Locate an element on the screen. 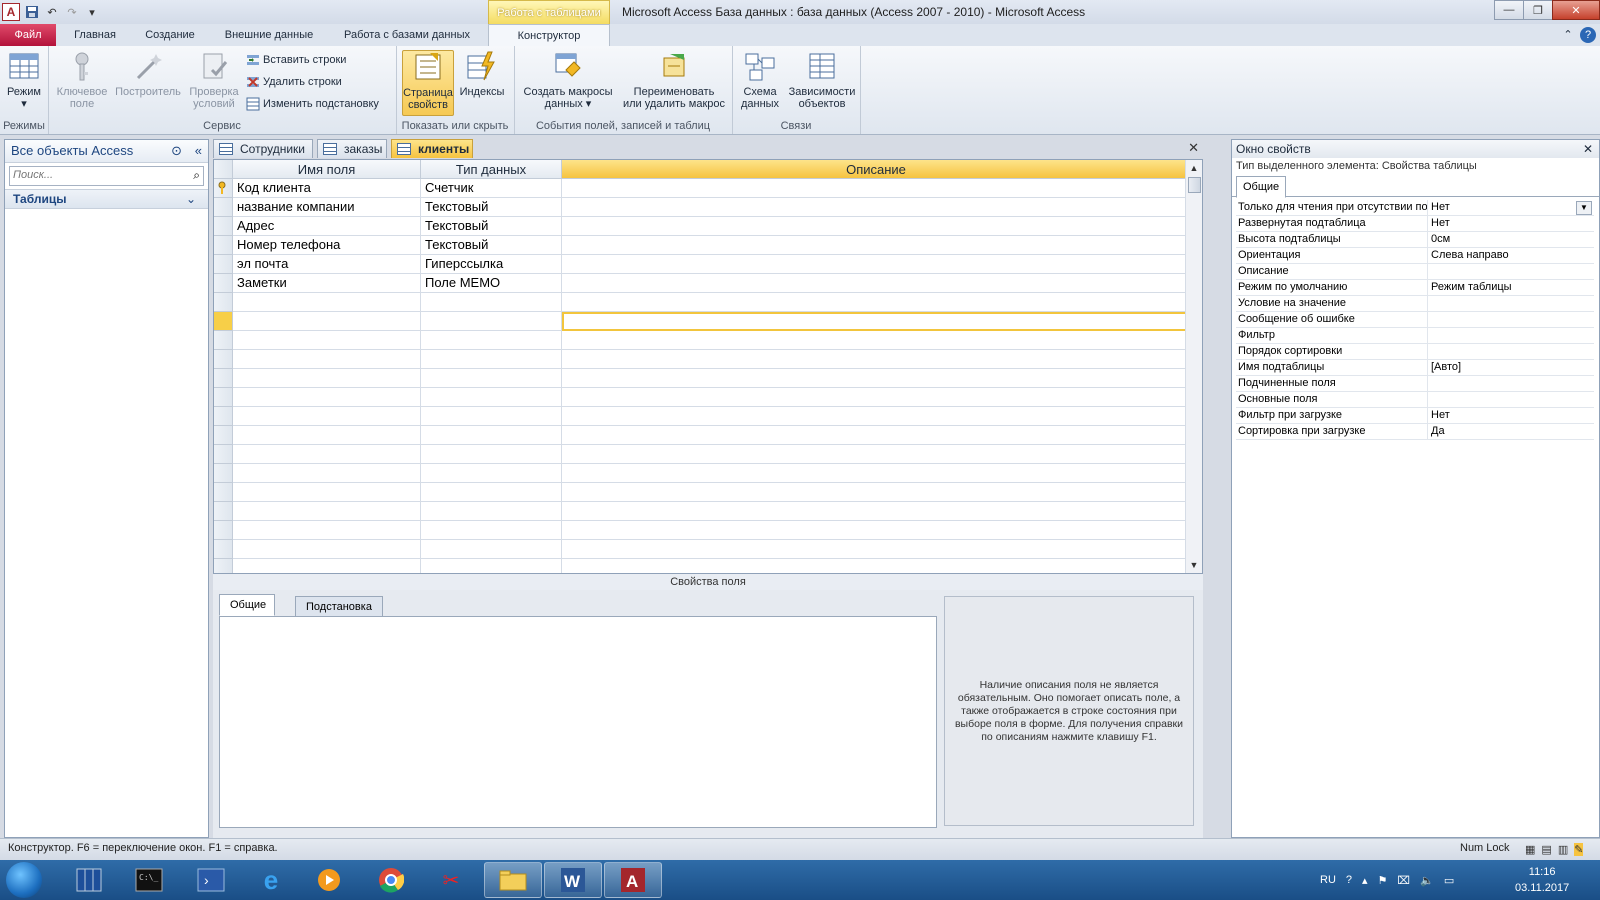 The image size is (1600, 900). pivottable-view-icon: ▤ is located at coordinates (1546, 849).